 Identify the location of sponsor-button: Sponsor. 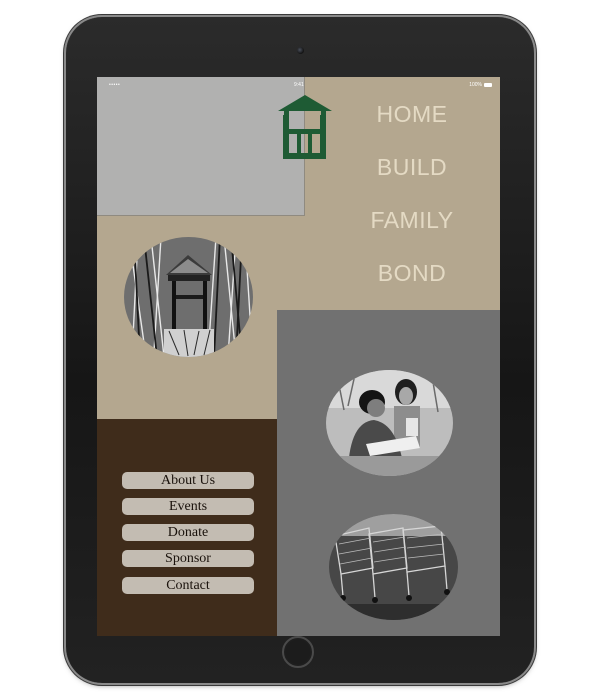
(188, 558).